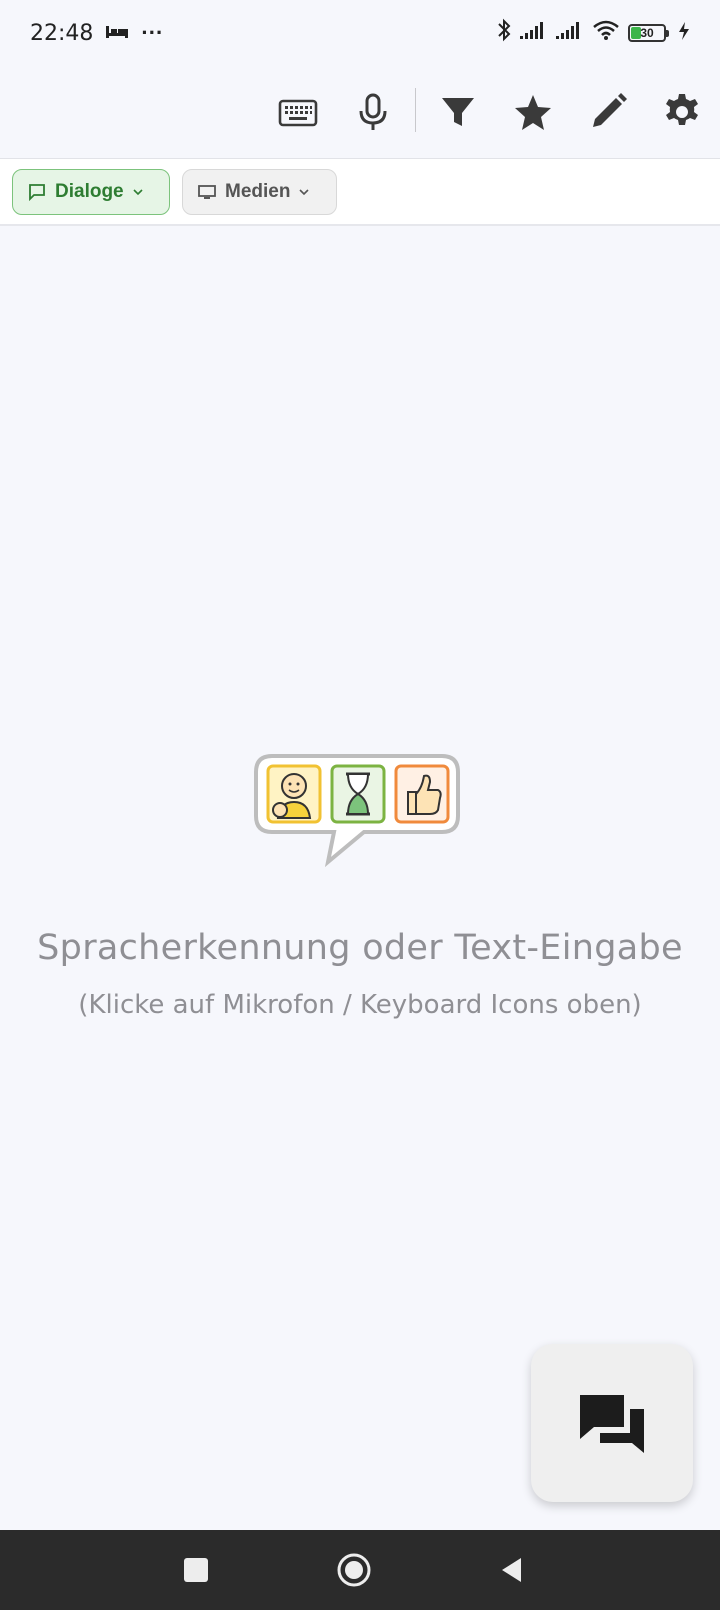  I want to click on gear-icon, so click(682, 109).